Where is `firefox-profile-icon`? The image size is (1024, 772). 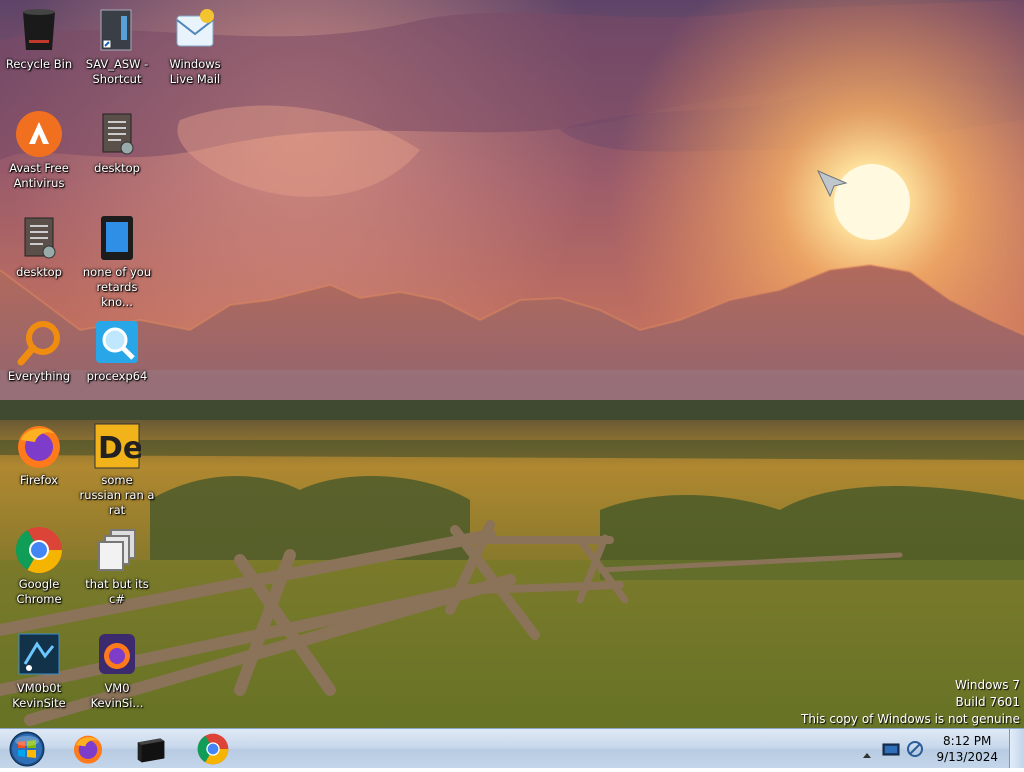
firefox-profile-icon is located at coordinates (117, 654).